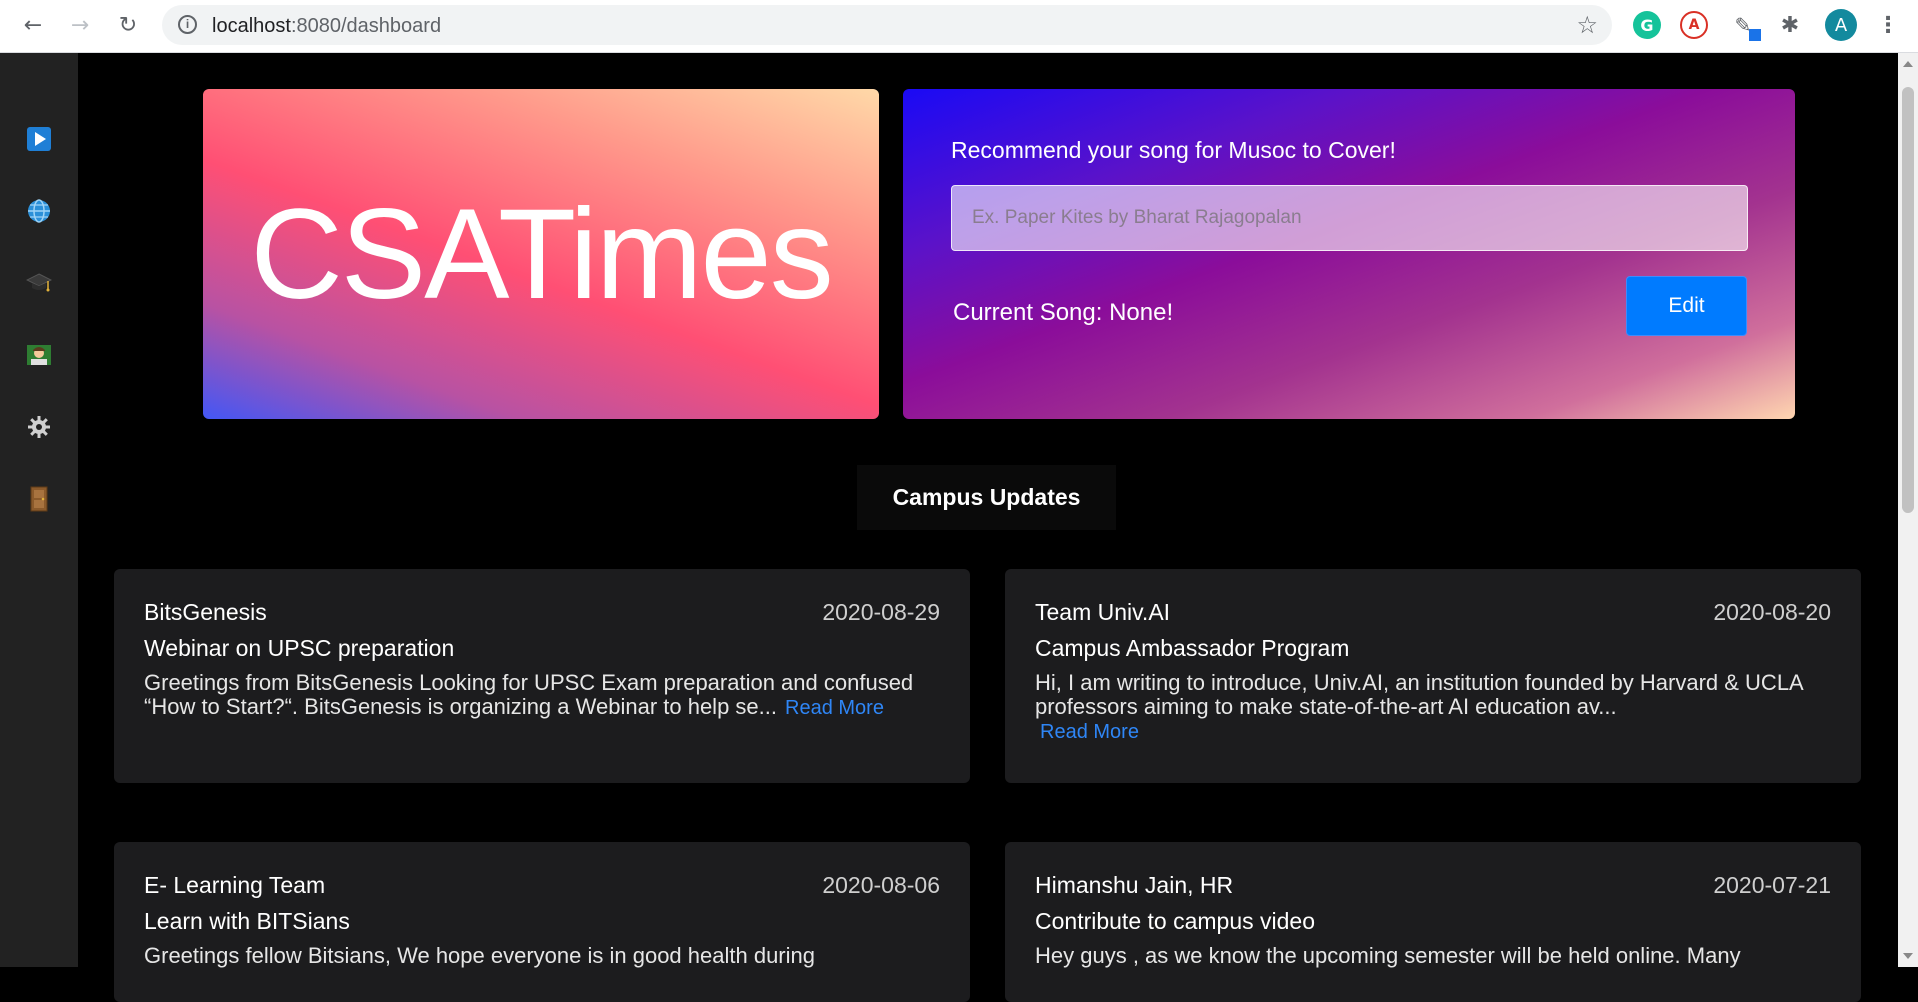  Describe the element at coordinates (1175, 921) in the screenshot. I see `card-headline: Contribute to campus video` at that location.